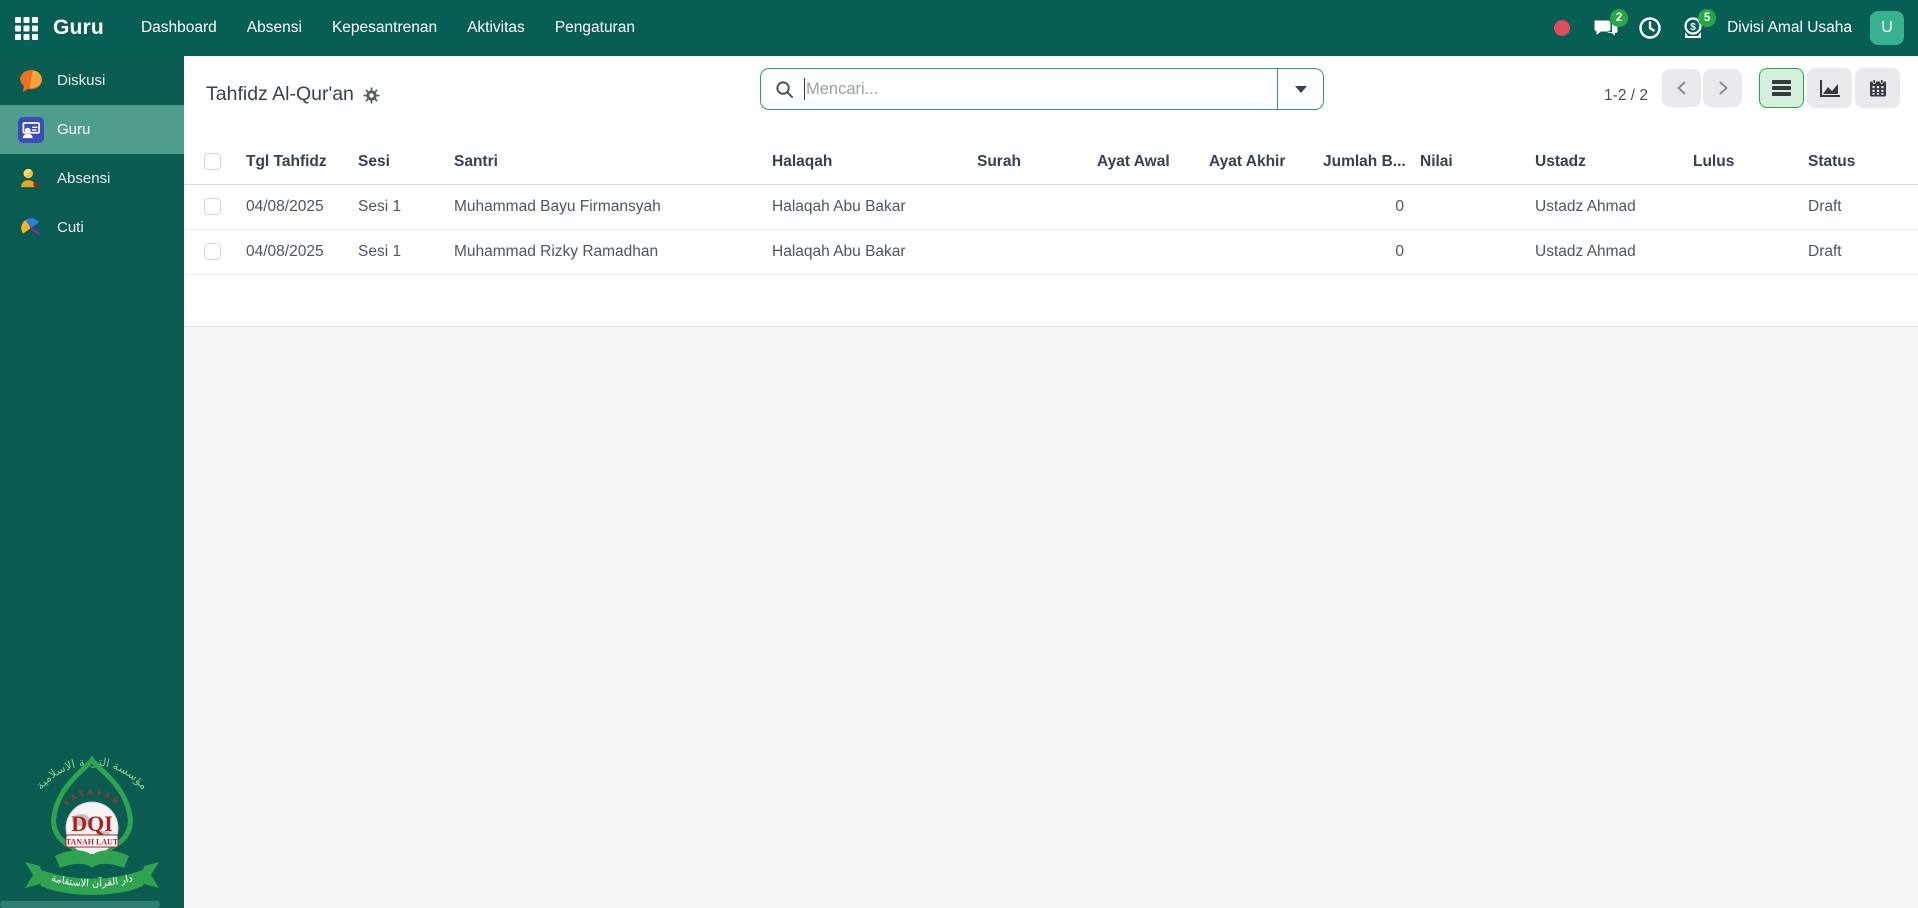  Describe the element at coordinates (80, 904) in the screenshot. I see `sidebar-scrollbar` at that location.